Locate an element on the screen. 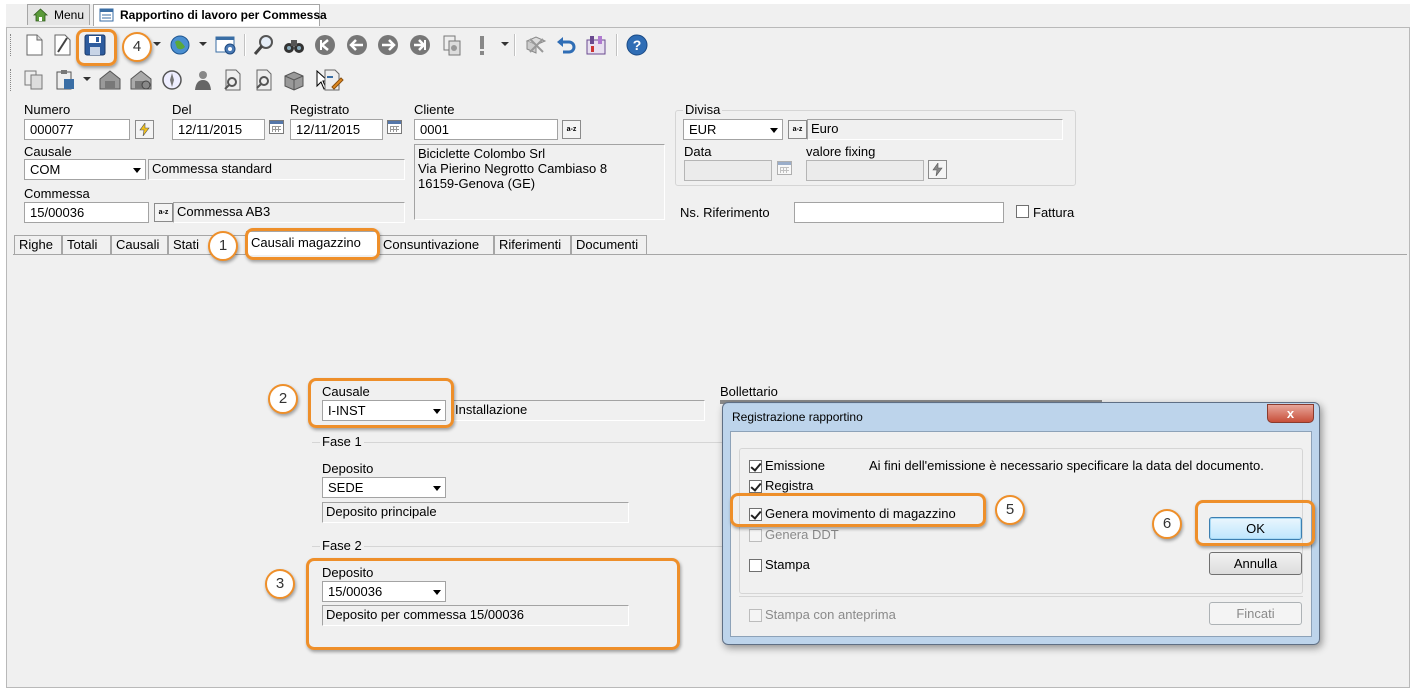 The width and height of the screenshot is (1416, 694). tab-causali: Causali is located at coordinates (139, 244).